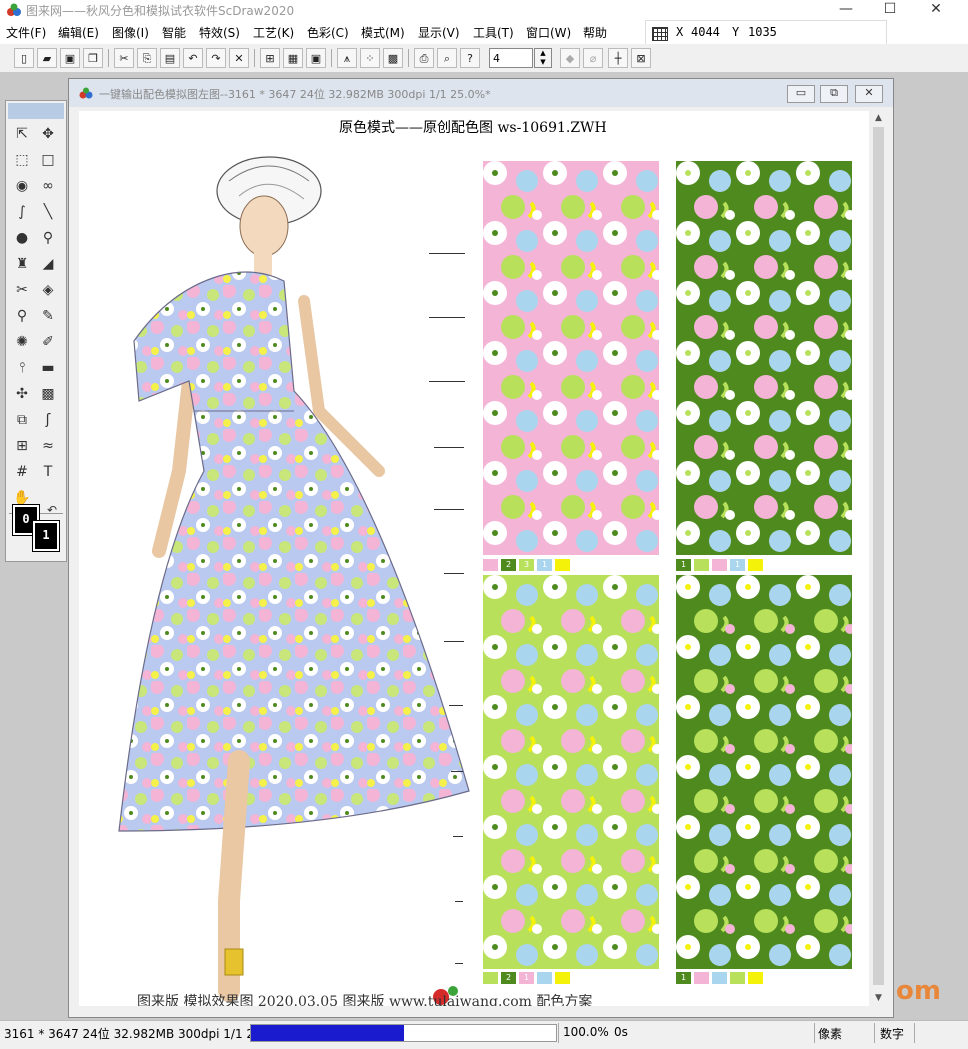 This screenshot has width=968, height=1049. I want to click on menu-window: 窗口(W), so click(548, 32).